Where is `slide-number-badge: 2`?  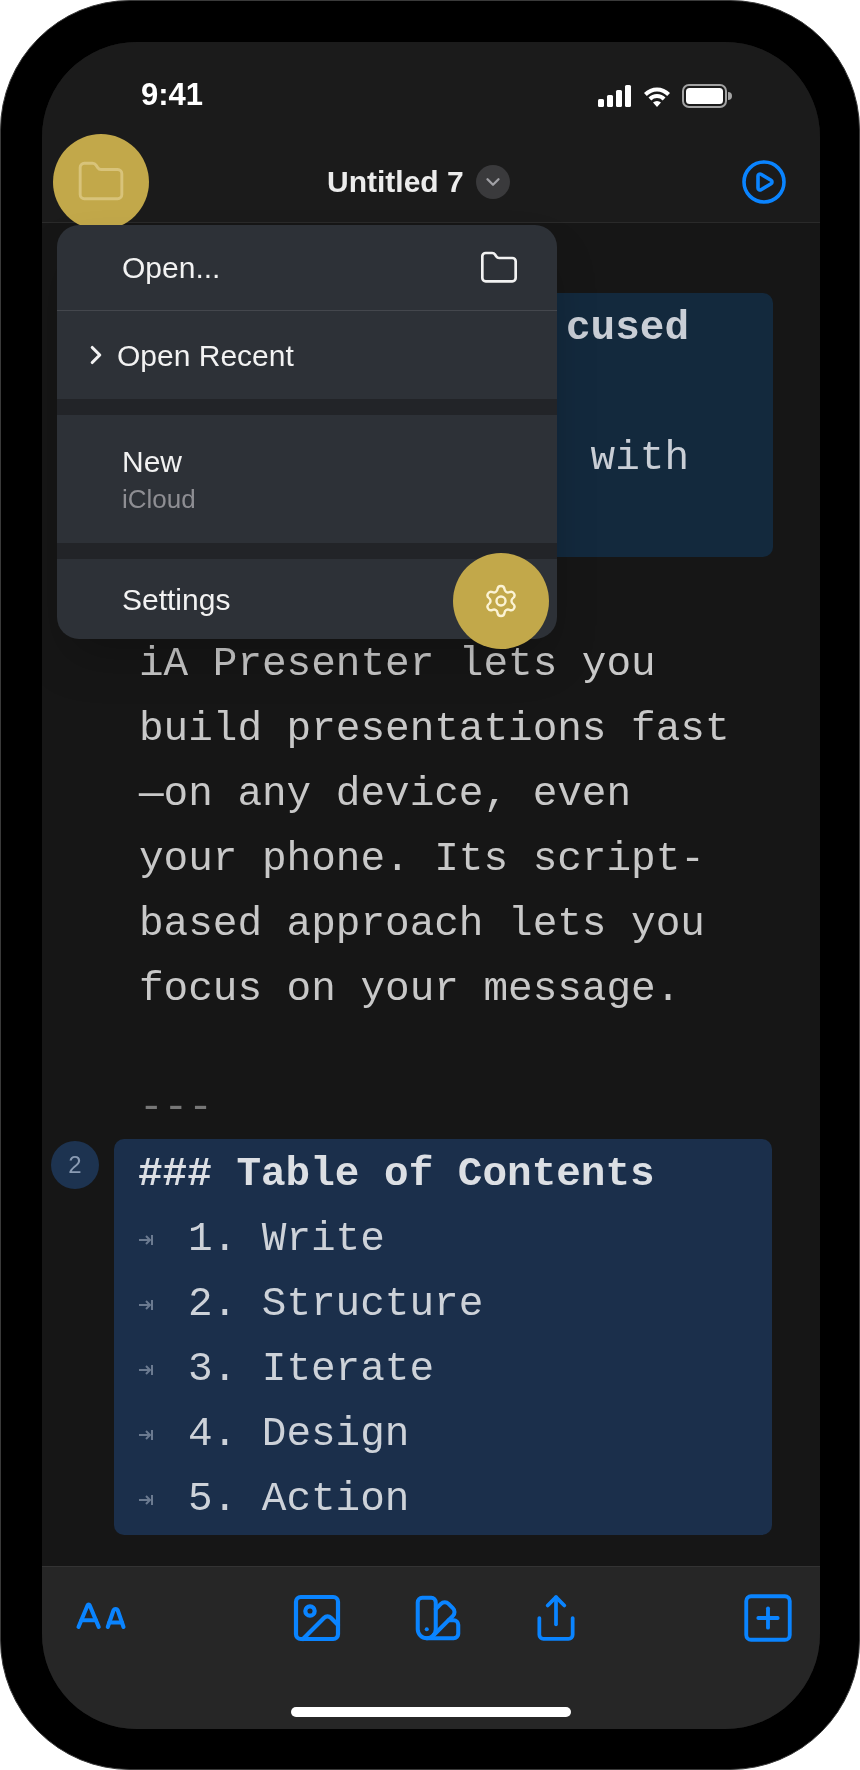 slide-number-badge: 2 is located at coordinates (75, 1165).